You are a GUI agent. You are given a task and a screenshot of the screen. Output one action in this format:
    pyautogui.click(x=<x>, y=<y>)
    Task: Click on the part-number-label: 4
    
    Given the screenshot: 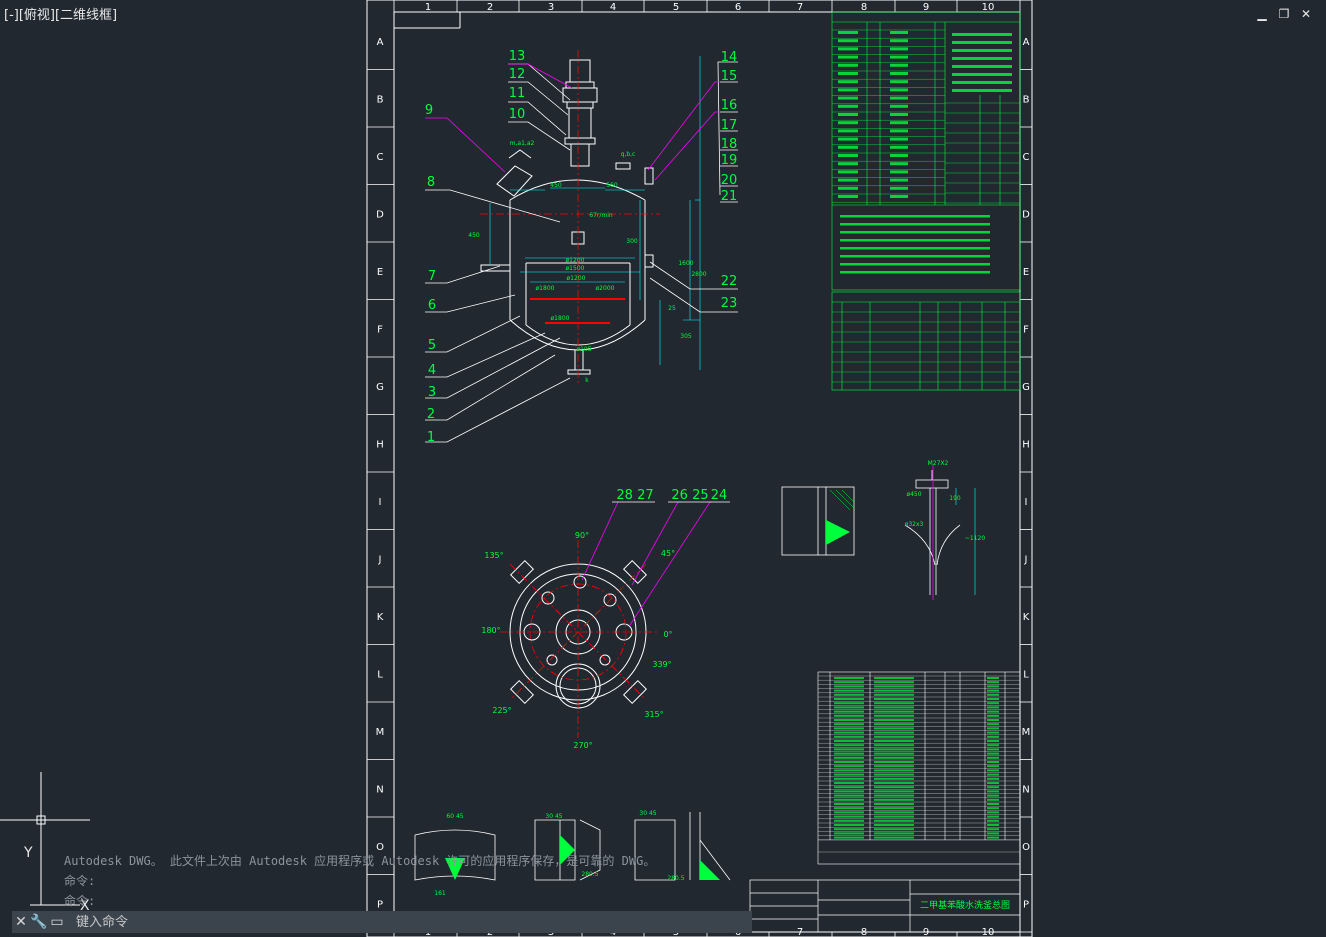 What is the action you would take?
    pyautogui.click(x=432, y=370)
    